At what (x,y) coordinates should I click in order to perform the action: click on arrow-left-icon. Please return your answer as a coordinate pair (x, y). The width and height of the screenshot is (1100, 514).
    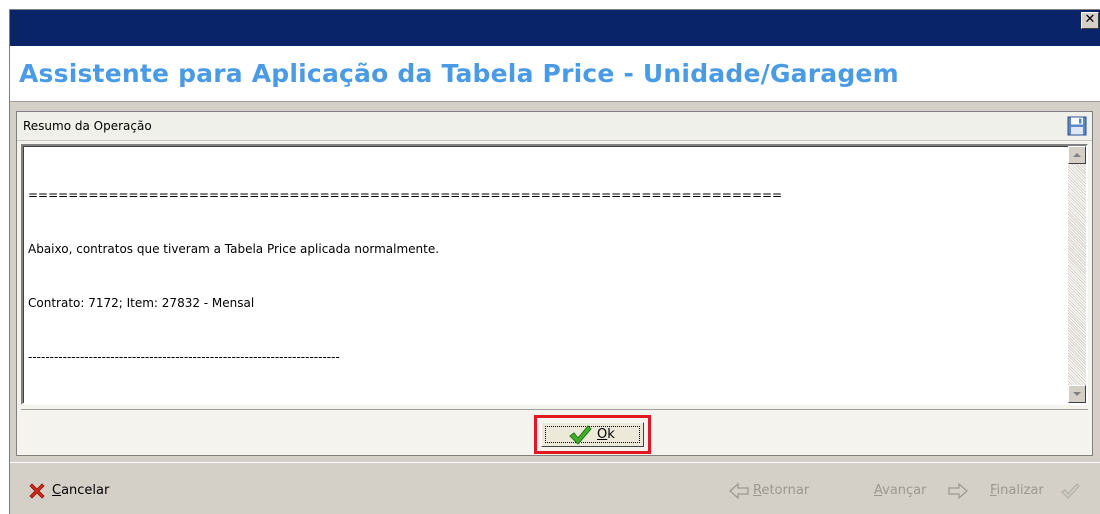
    Looking at the image, I should click on (739, 491).